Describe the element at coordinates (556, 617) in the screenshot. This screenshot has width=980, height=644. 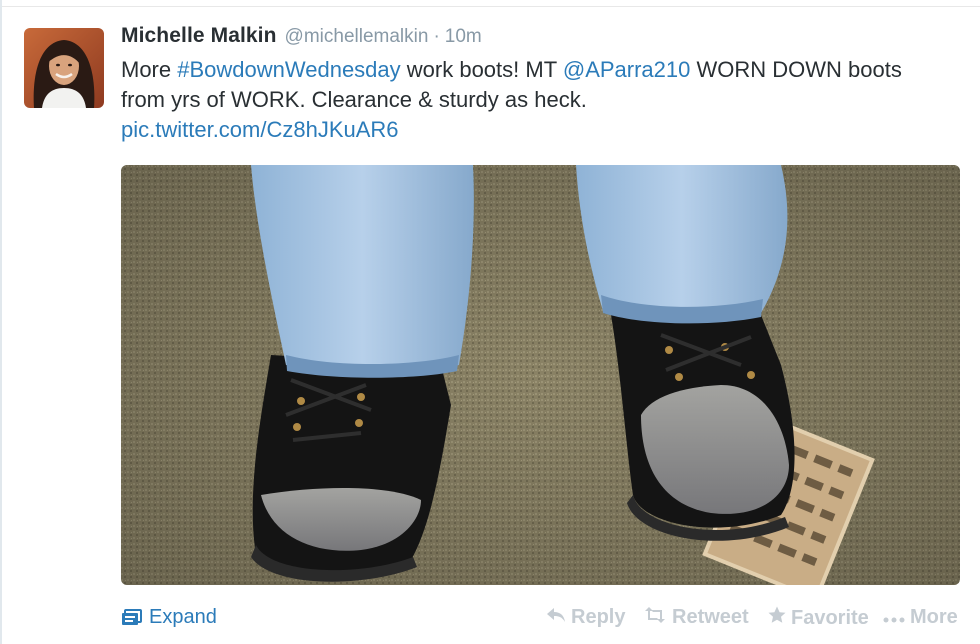
I see `reply-arrow-icon` at that location.